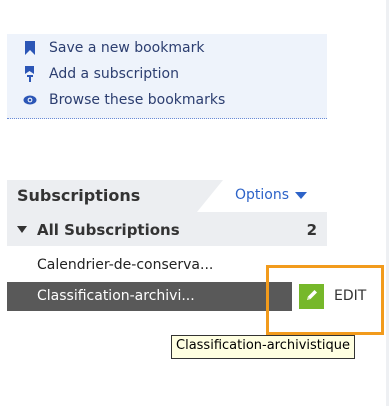  Describe the element at coordinates (22, 229) in the screenshot. I see `caret-down-icon` at that location.